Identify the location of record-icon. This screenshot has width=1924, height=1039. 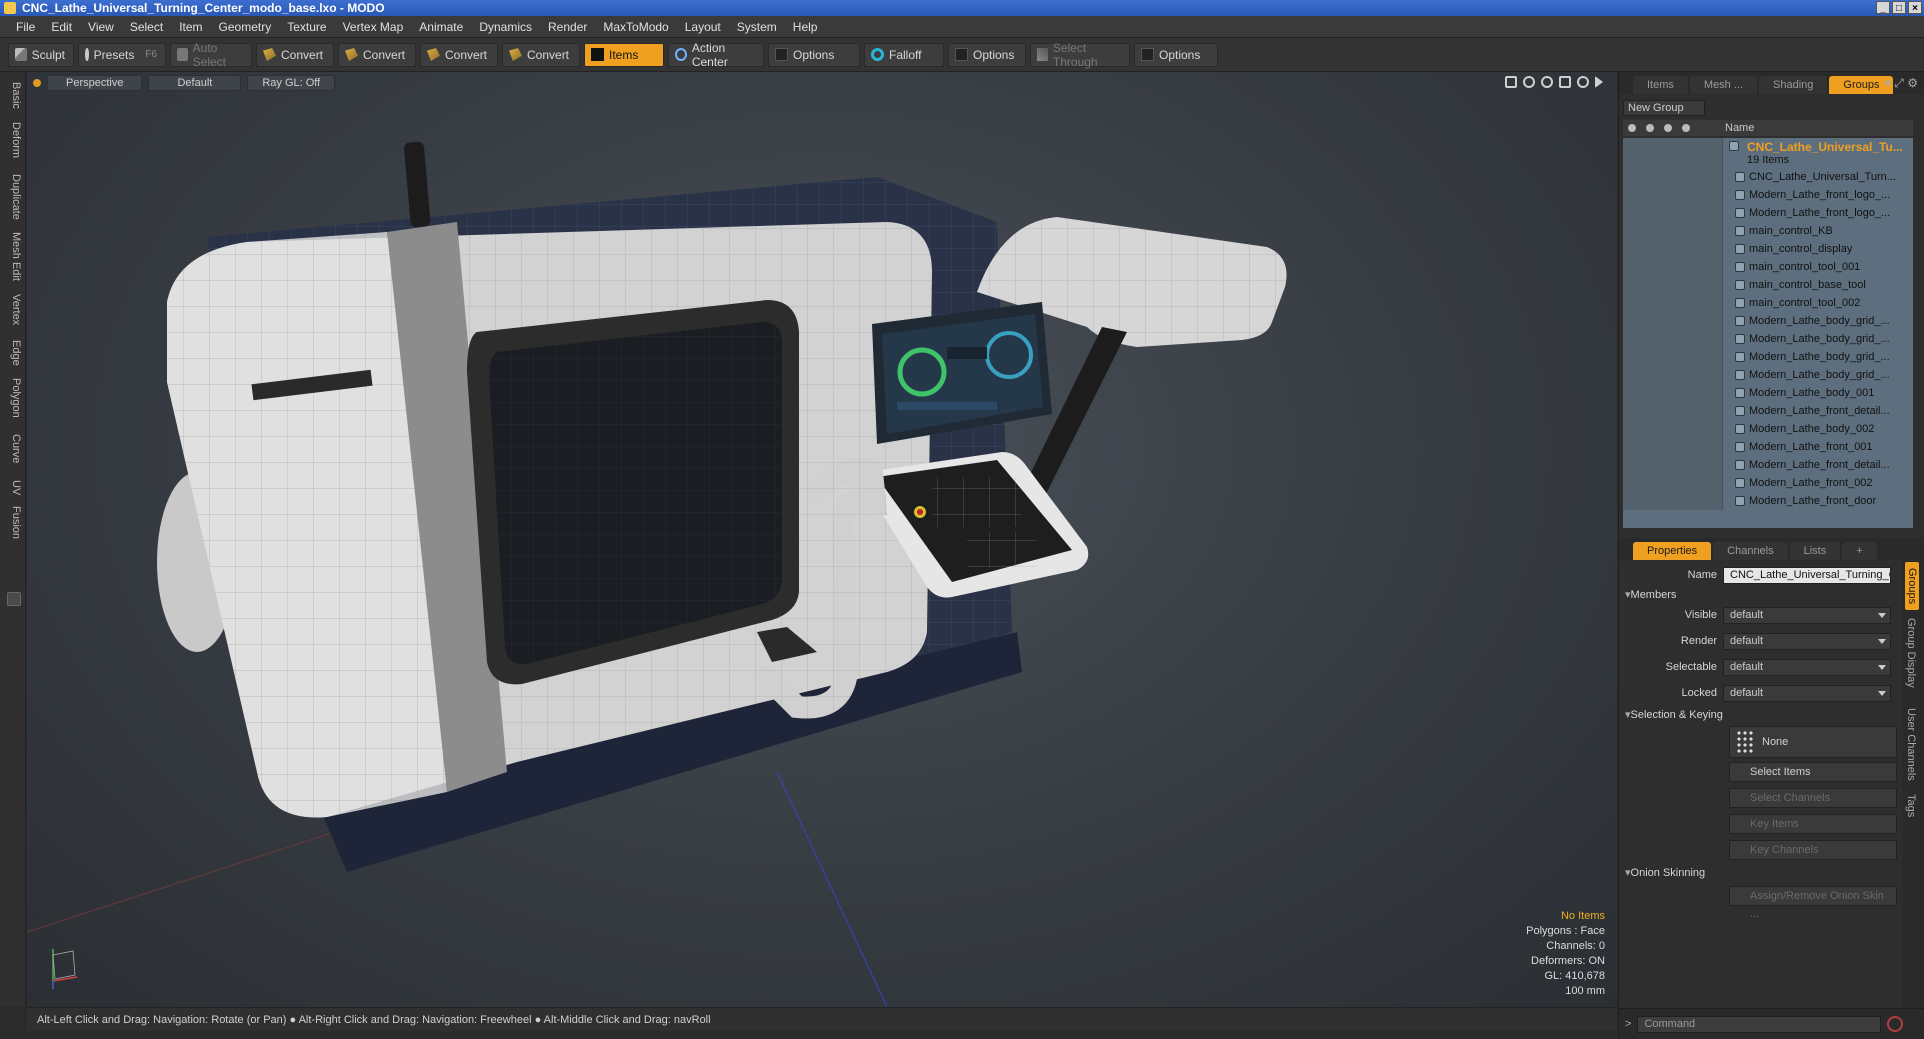
(1895, 1024).